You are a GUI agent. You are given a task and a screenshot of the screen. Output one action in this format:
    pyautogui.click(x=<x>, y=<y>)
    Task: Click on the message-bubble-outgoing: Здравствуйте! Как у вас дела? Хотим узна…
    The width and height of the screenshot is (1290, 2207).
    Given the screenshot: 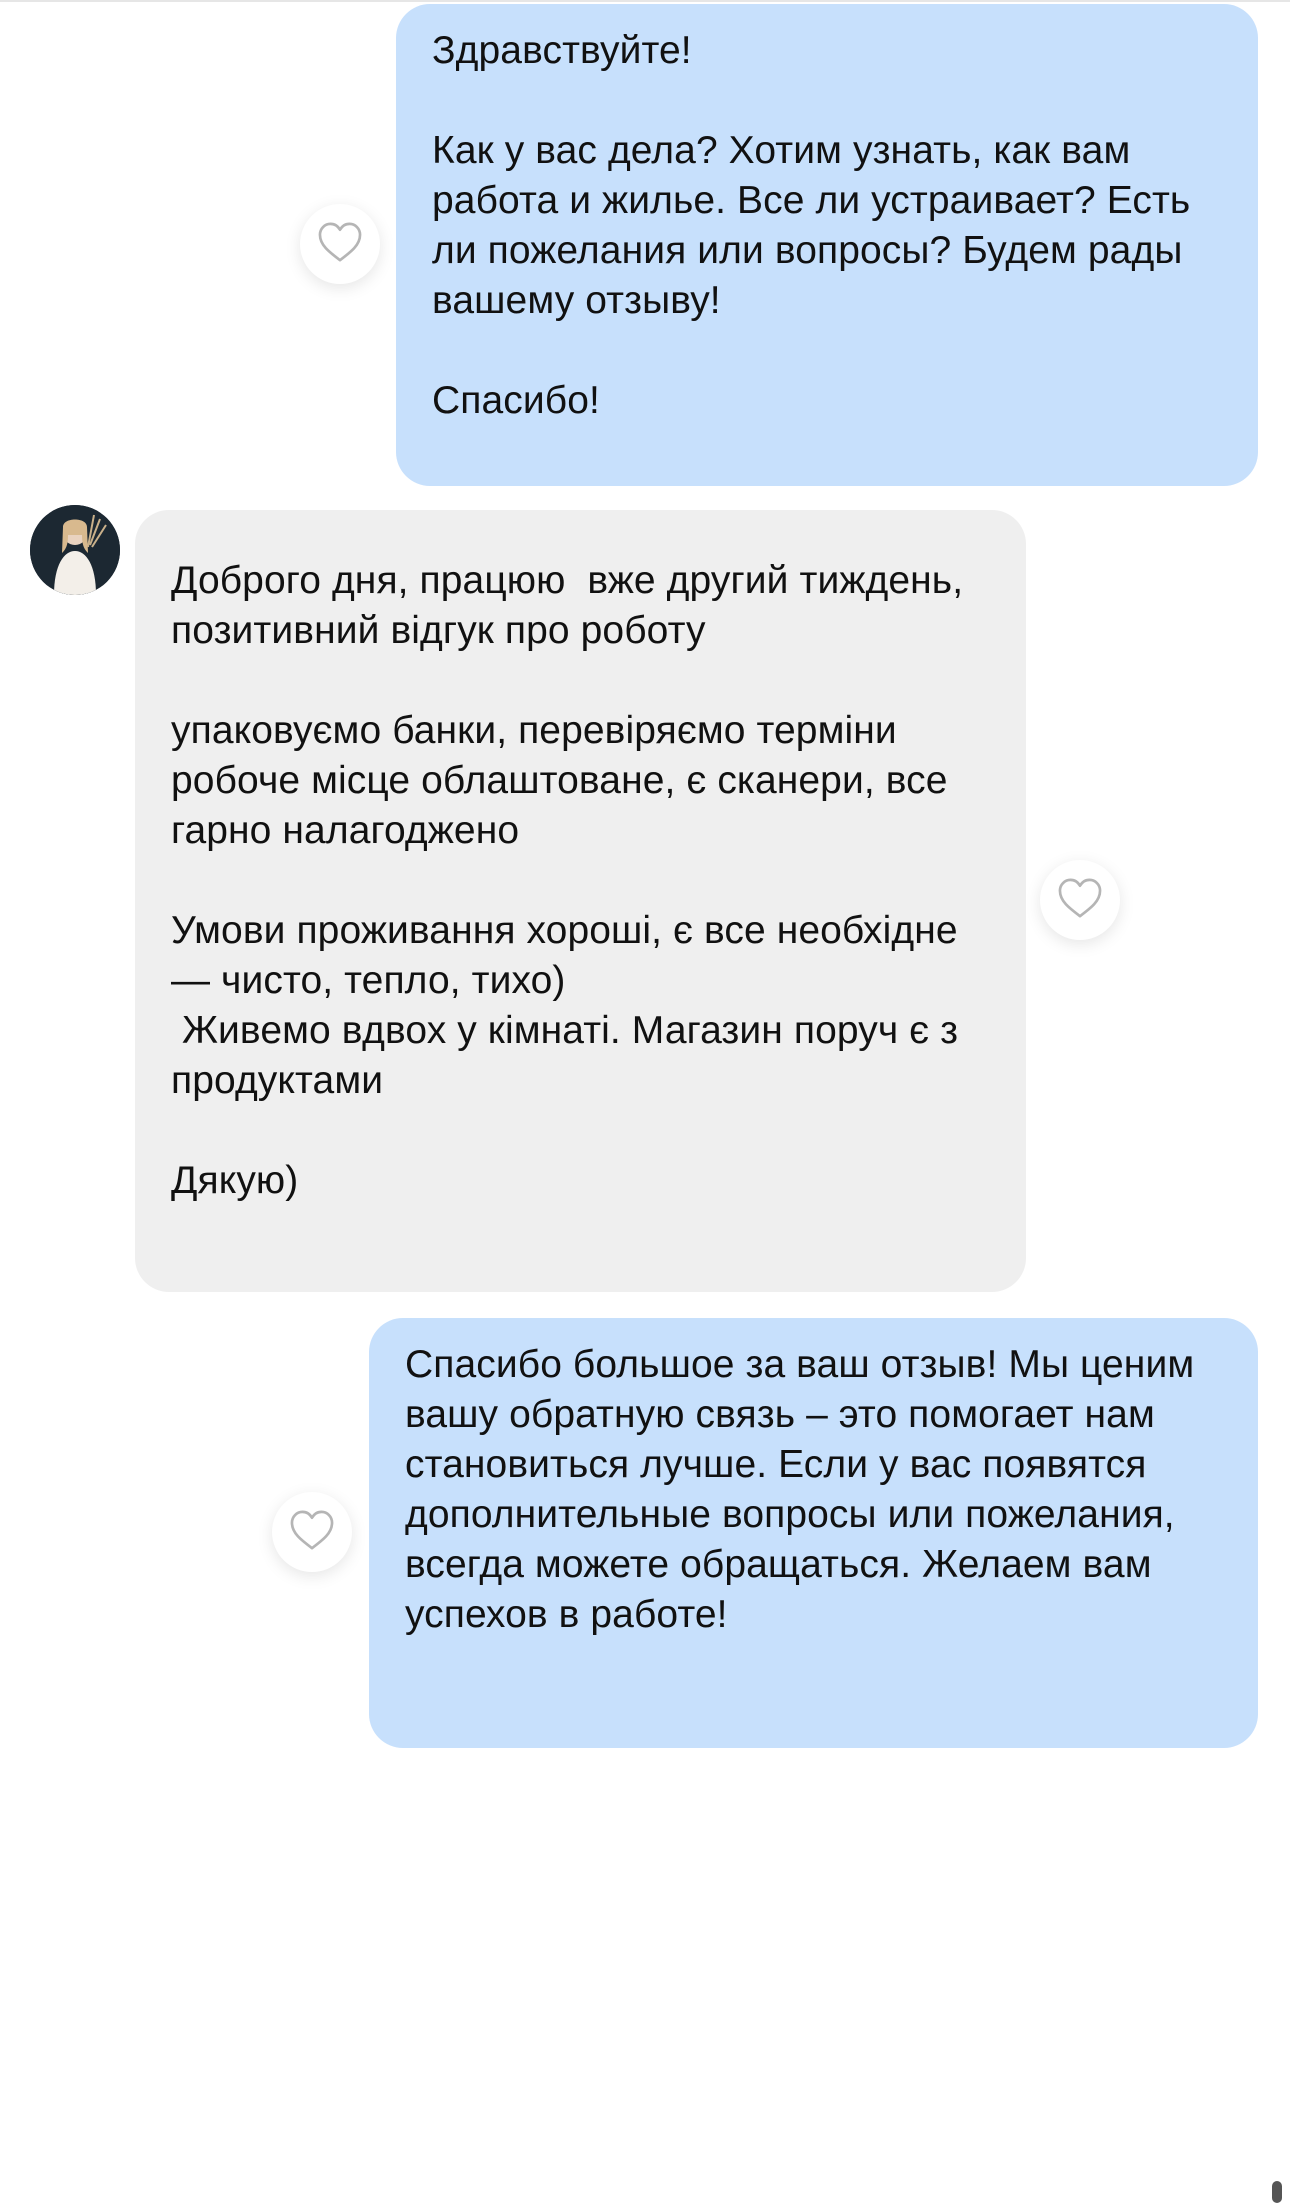 What is the action you would take?
    pyautogui.click(x=827, y=245)
    